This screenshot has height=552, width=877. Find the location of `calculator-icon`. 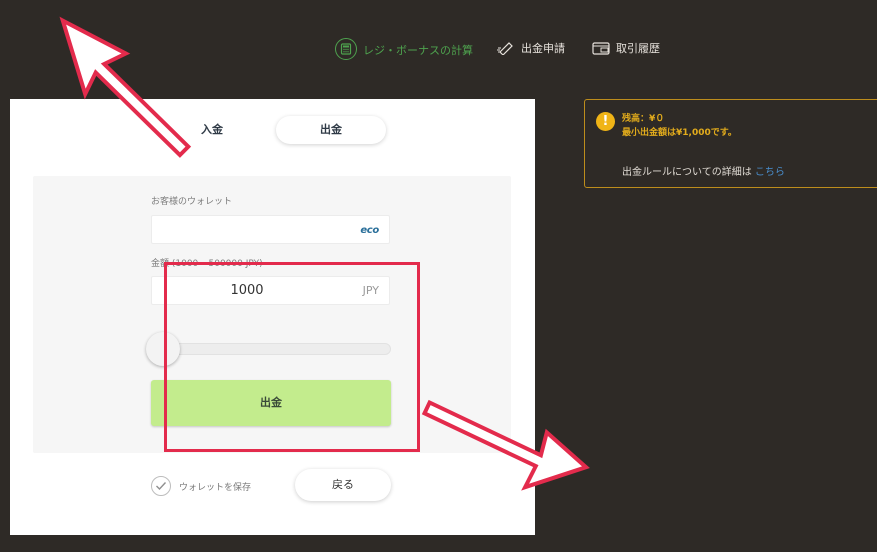

calculator-icon is located at coordinates (346, 49).